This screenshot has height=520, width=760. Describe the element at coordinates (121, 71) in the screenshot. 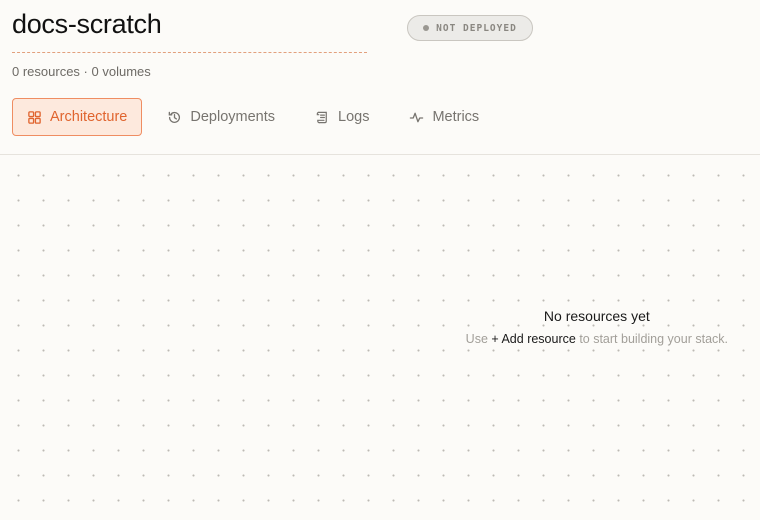

I see `volume-count: 0 volumes` at that location.